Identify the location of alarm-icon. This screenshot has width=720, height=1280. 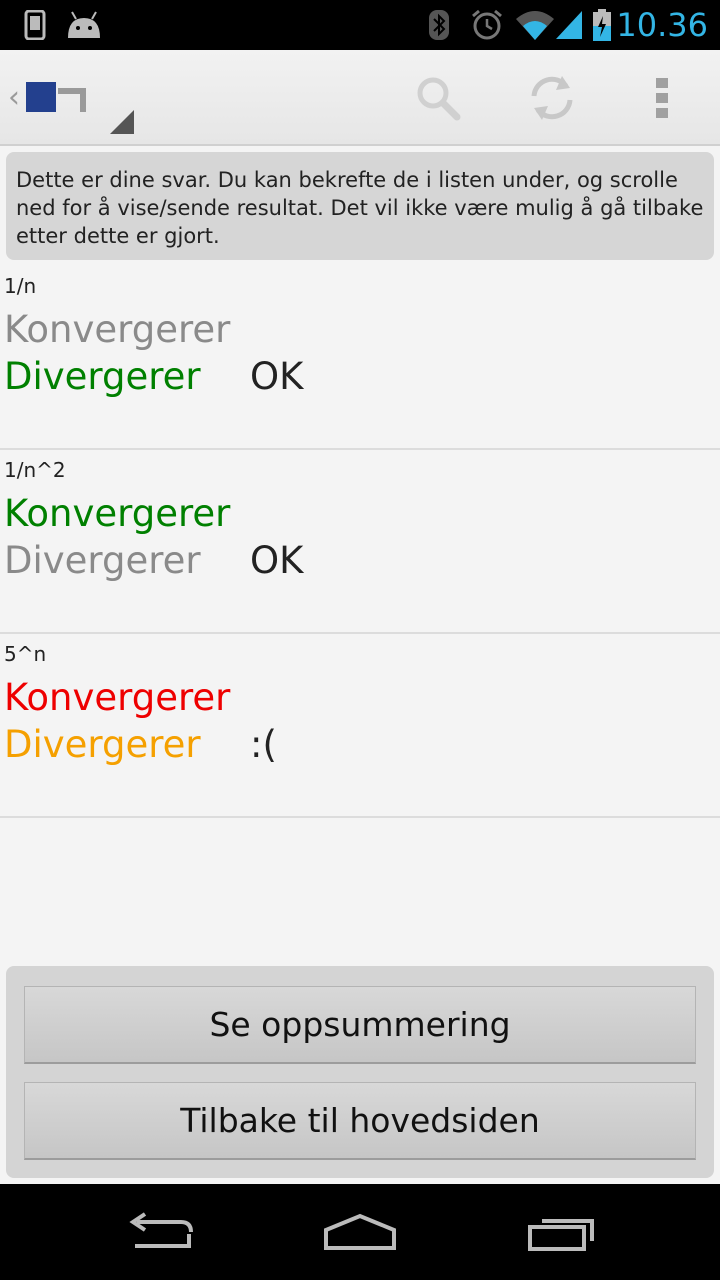
(487, 25).